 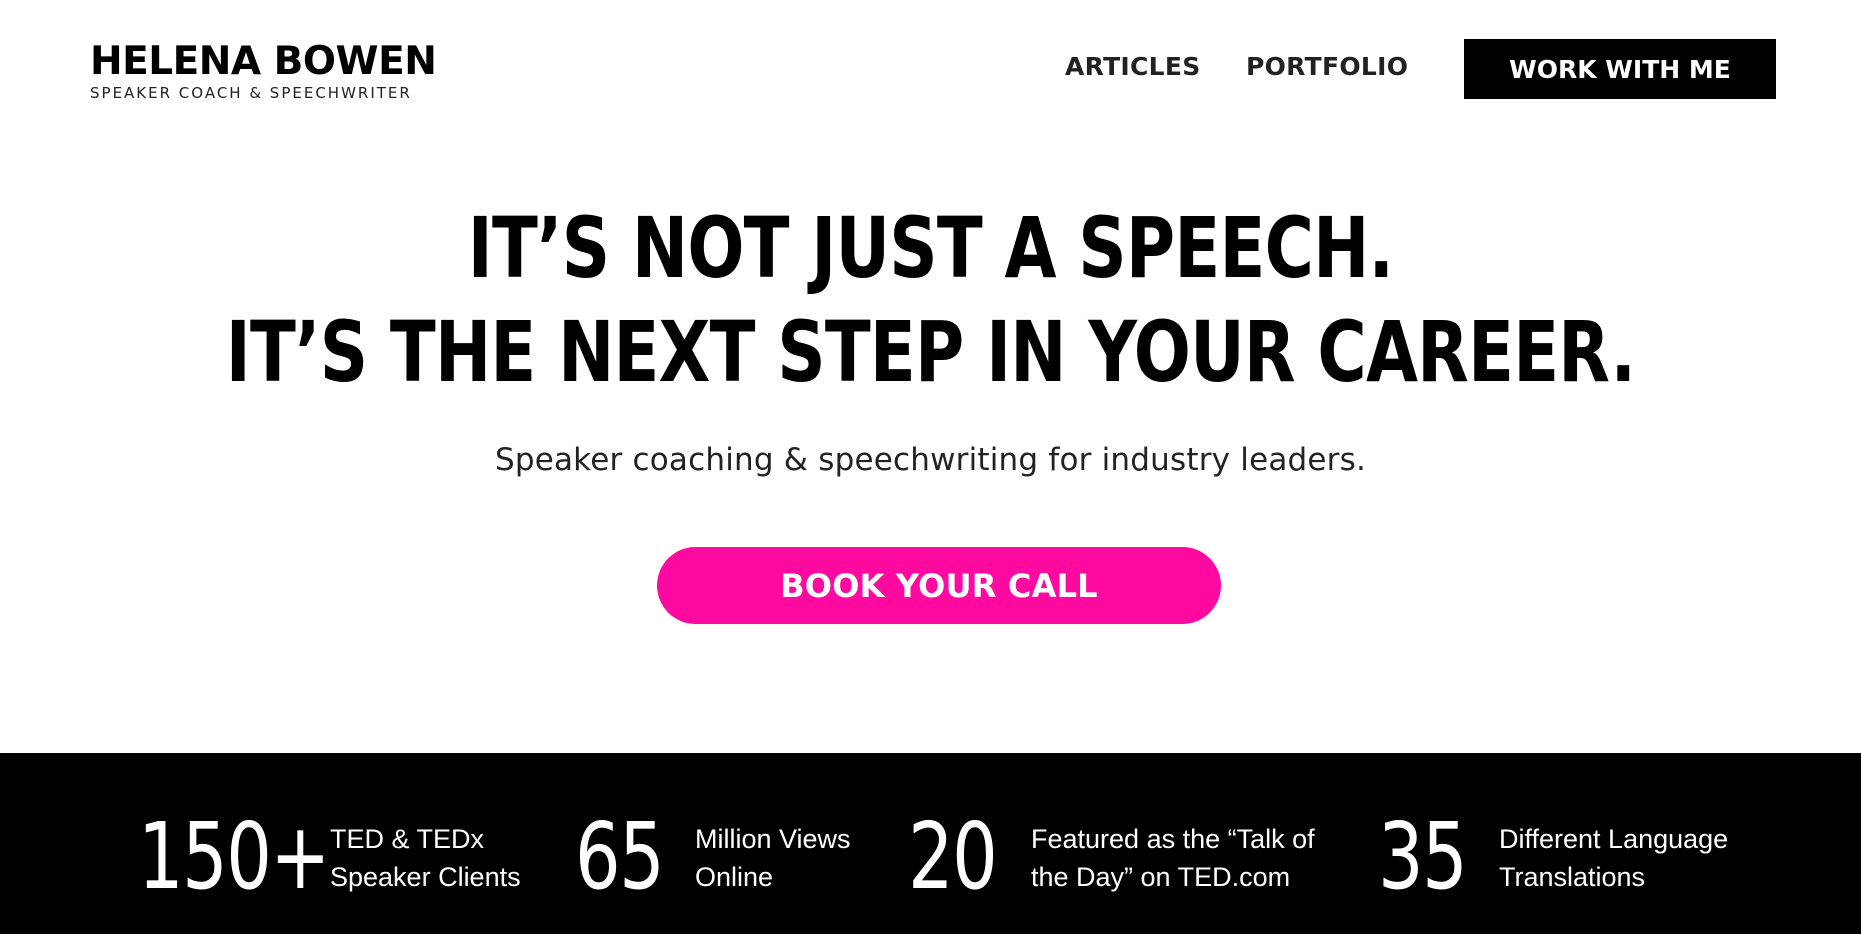 What do you see at coordinates (1572, 877) in the screenshot?
I see `stat-label-line: Translations` at bounding box center [1572, 877].